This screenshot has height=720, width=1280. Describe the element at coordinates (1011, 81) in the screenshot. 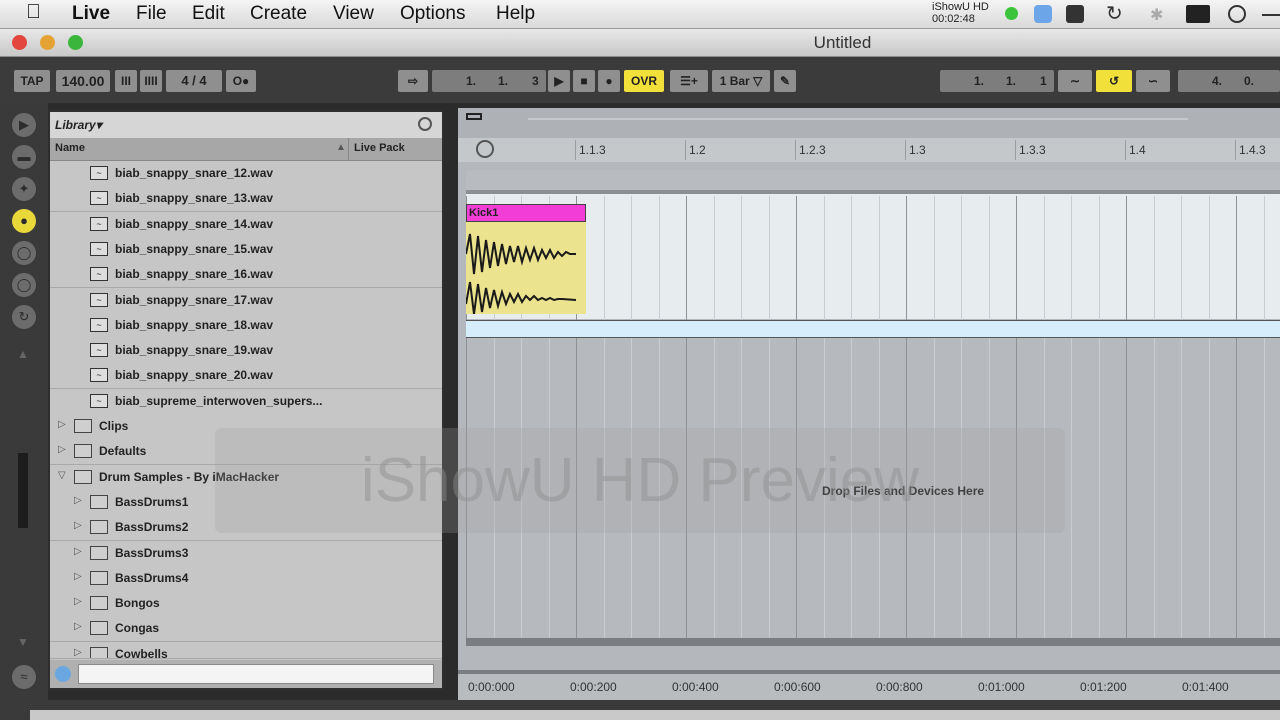

I see `loop-start-beat: 1.` at that location.